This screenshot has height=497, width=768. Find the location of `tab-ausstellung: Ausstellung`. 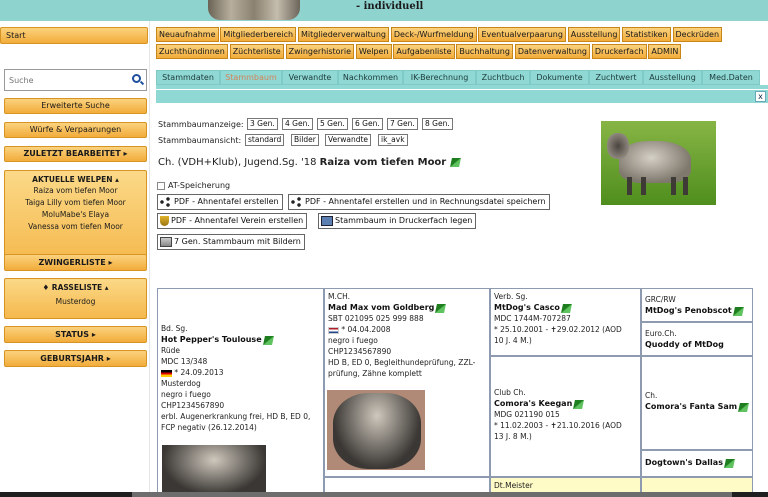

tab-ausstellung: Ausstellung is located at coordinates (672, 77).